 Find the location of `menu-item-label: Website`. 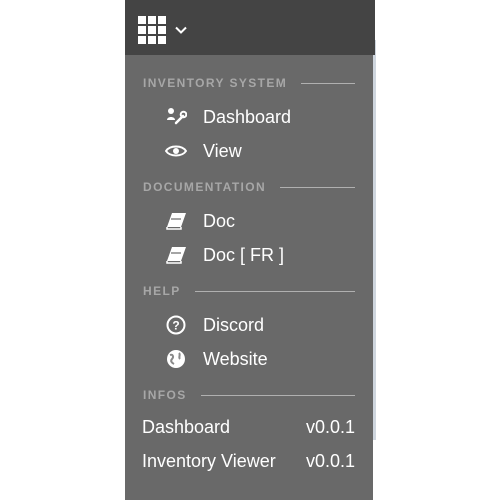

menu-item-label: Website is located at coordinates (235, 358).